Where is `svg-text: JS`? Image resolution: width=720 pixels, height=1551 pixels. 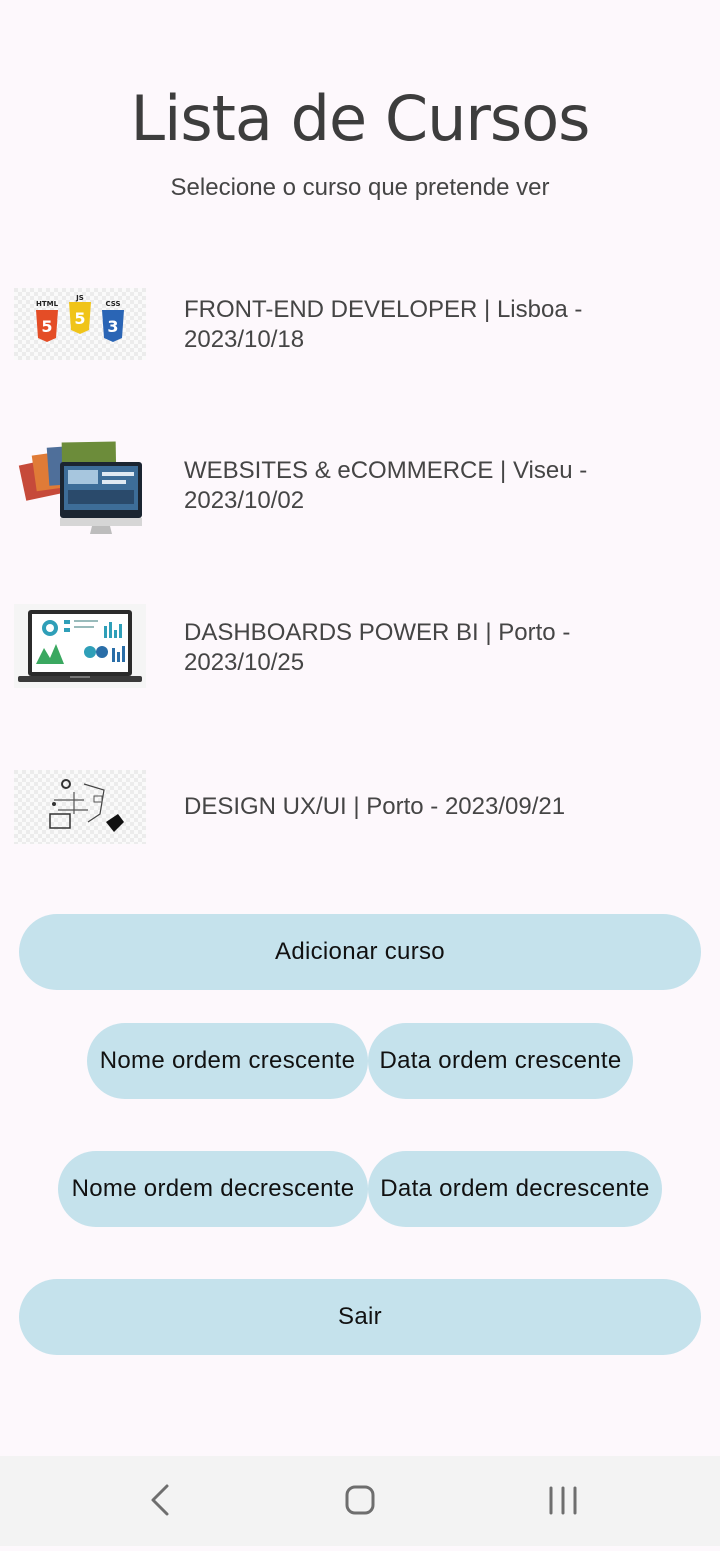 svg-text: JS is located at coordinates (79, 298).